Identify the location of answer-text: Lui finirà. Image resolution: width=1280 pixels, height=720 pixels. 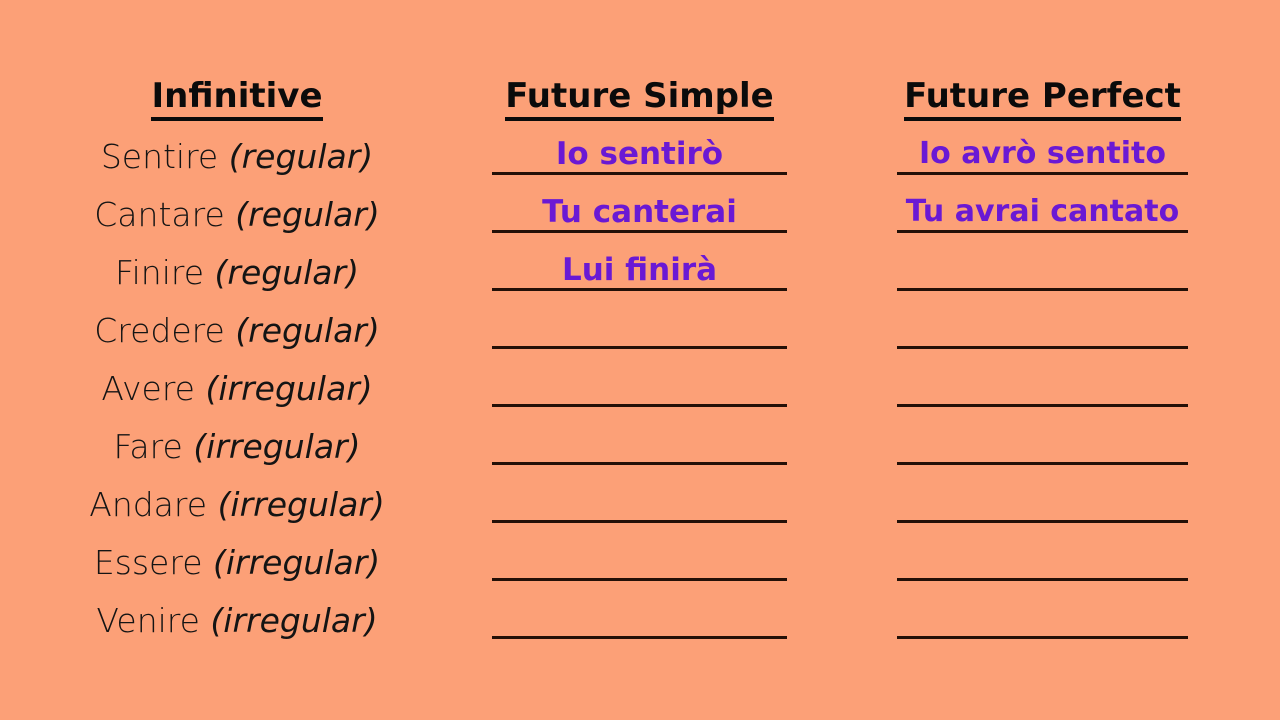
(639, 270).